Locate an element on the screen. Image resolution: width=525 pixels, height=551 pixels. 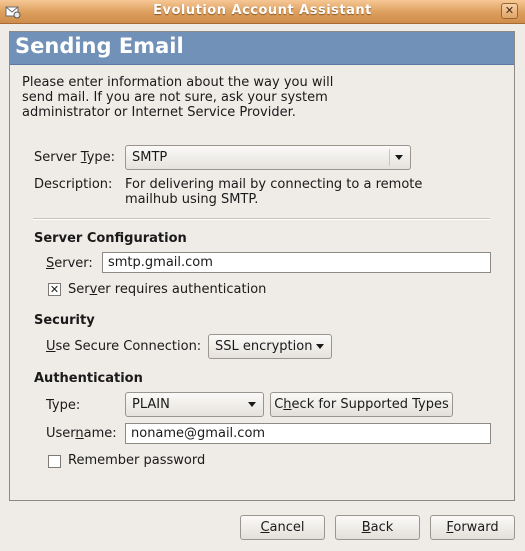
window-title: Evolution Account Assistant is located at coordinates (262, 10).